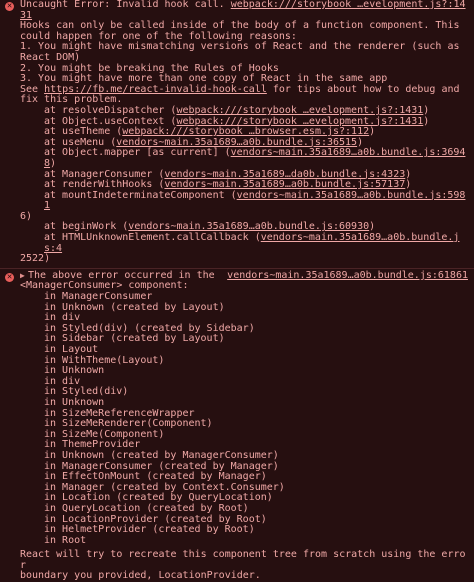 The image size is (474, 582). What do you see at coordinates (86, 227) in the screenshot?
I see `stack-frame-function: at beginWork (` at bounding box center [86, 227].